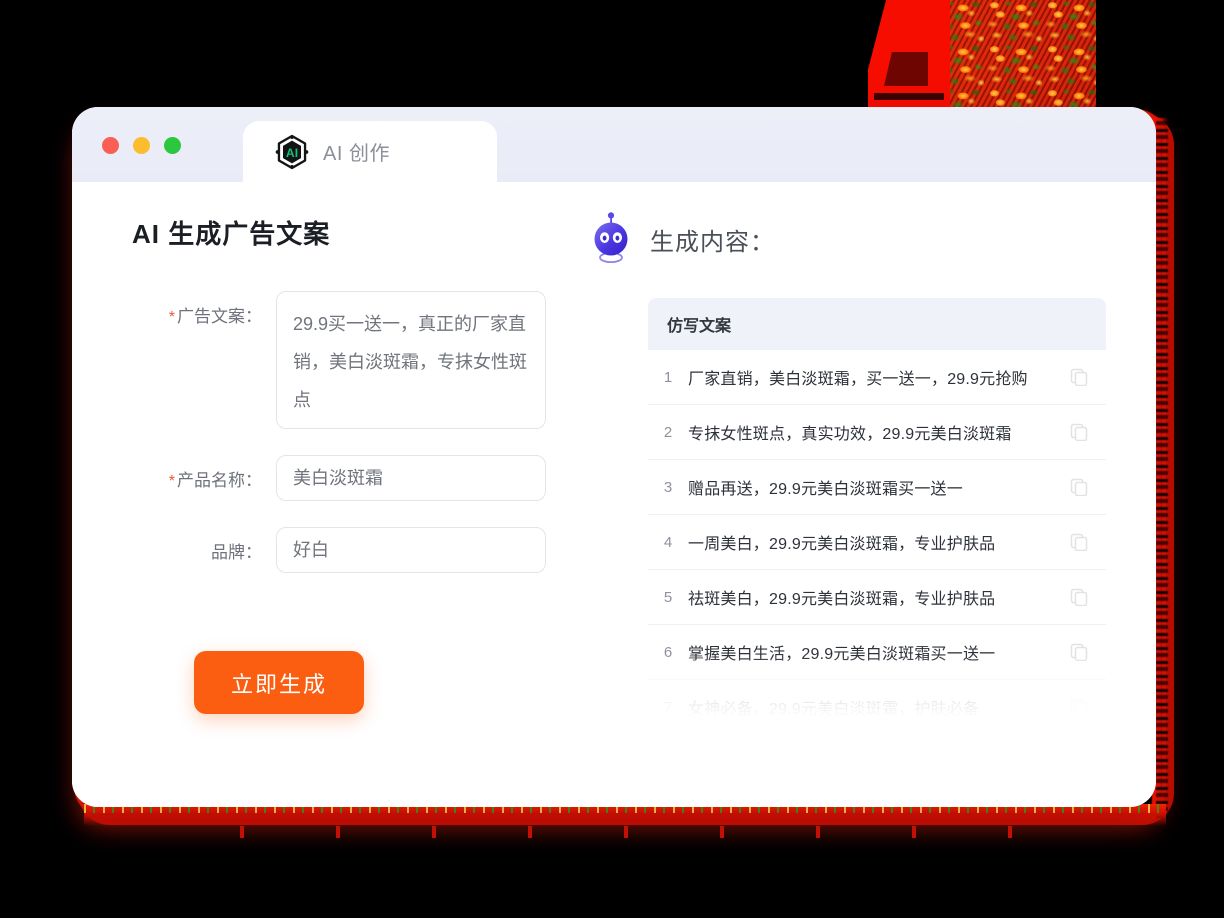 This screenshot has width=1224, height=918. What do you see at coordinates (356, 154) in the screenshot?
I see `tab-label: AI 创作` at bounding box center [356, 154].